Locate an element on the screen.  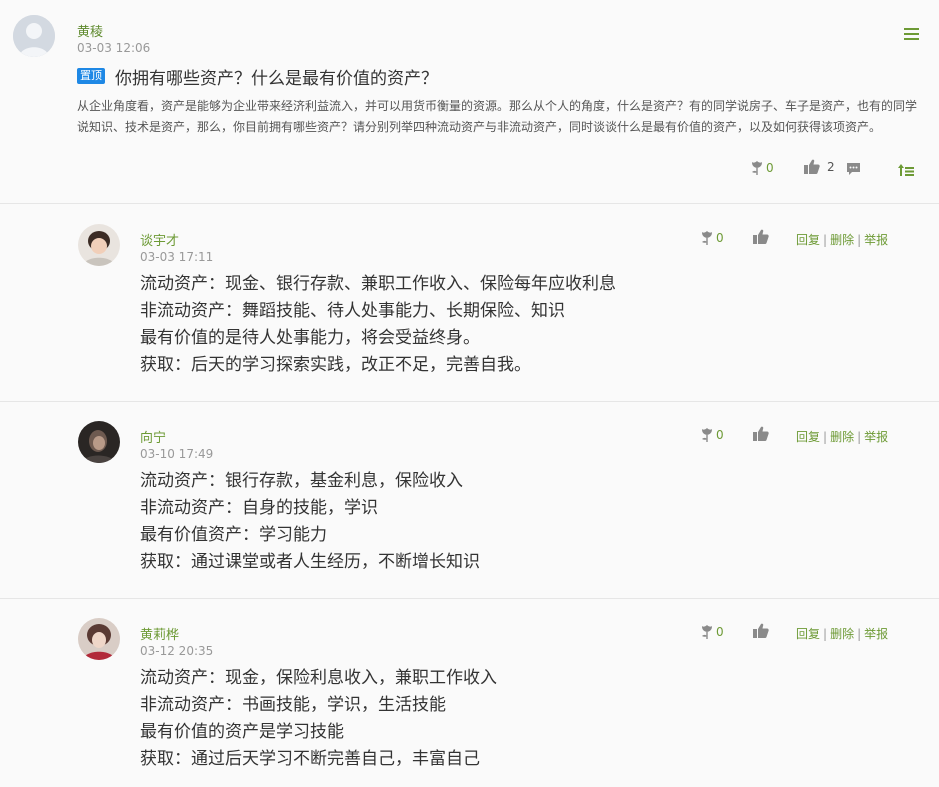
comment-icon is located at coordinates (853, 169).